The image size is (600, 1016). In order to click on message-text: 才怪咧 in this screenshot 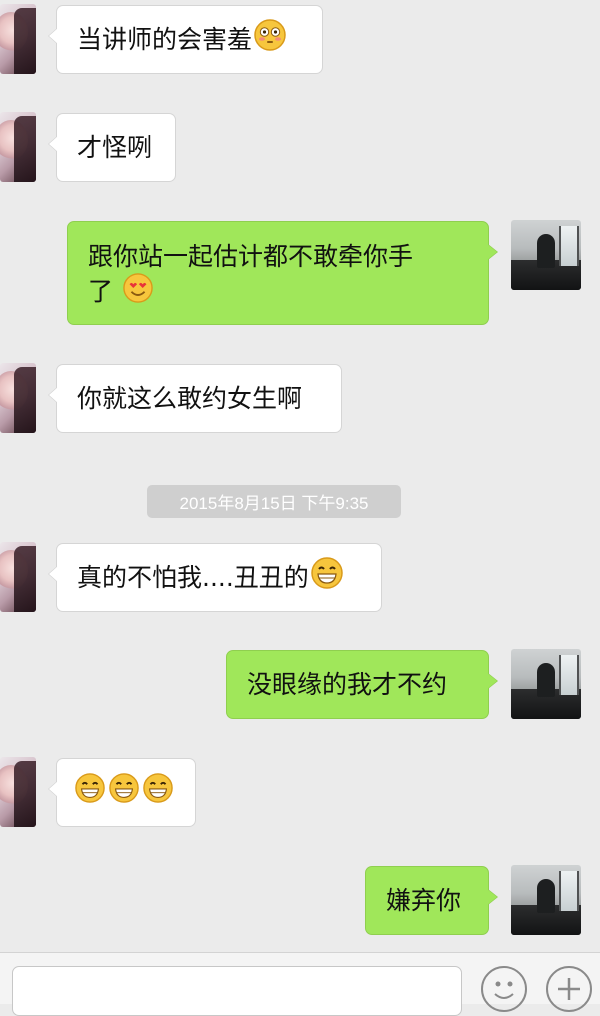, I will do `click(115, 147)`.